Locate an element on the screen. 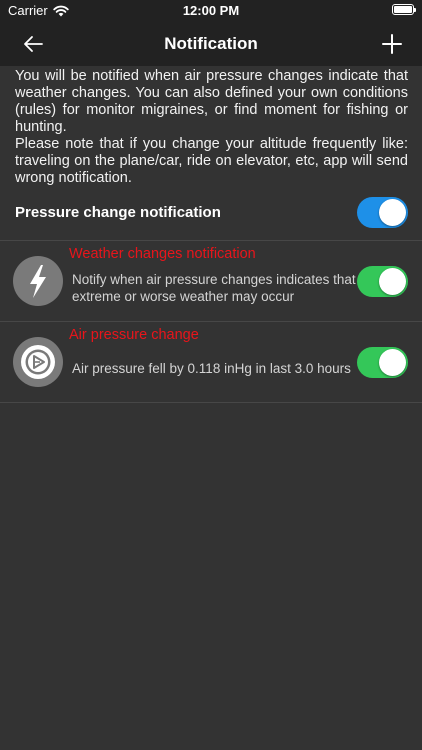 Image resolution: width=422 pixels, height=750 pixels. divider is located at coordinates (211, 402).